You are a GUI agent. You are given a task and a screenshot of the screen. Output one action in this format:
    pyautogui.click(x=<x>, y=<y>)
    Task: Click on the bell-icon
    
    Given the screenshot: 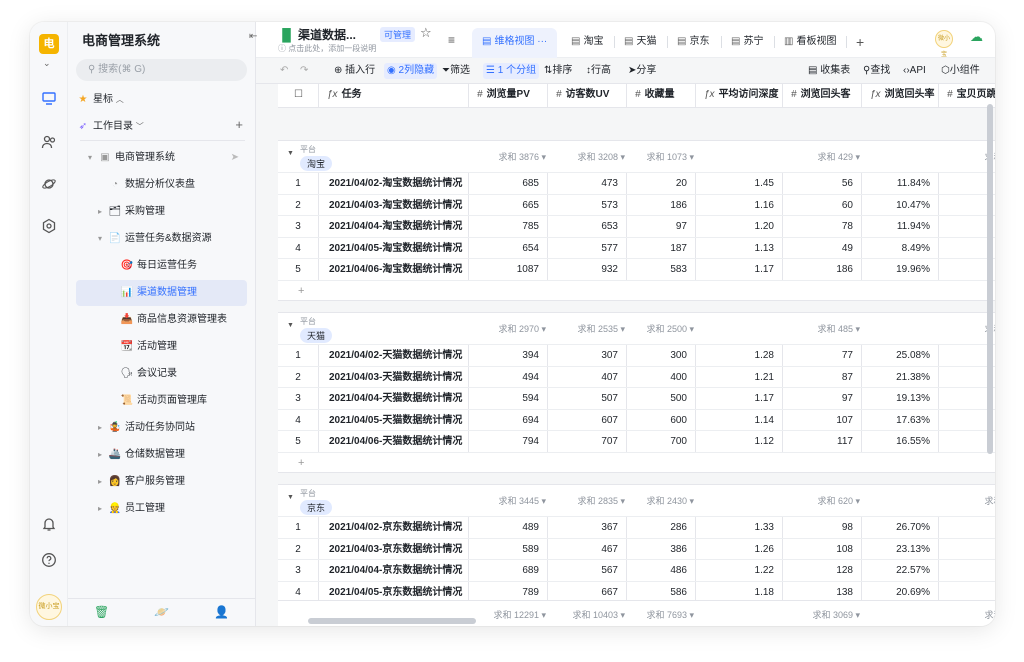 What is the action you would take?
    pyautogui.click(x=49, y=526)
    